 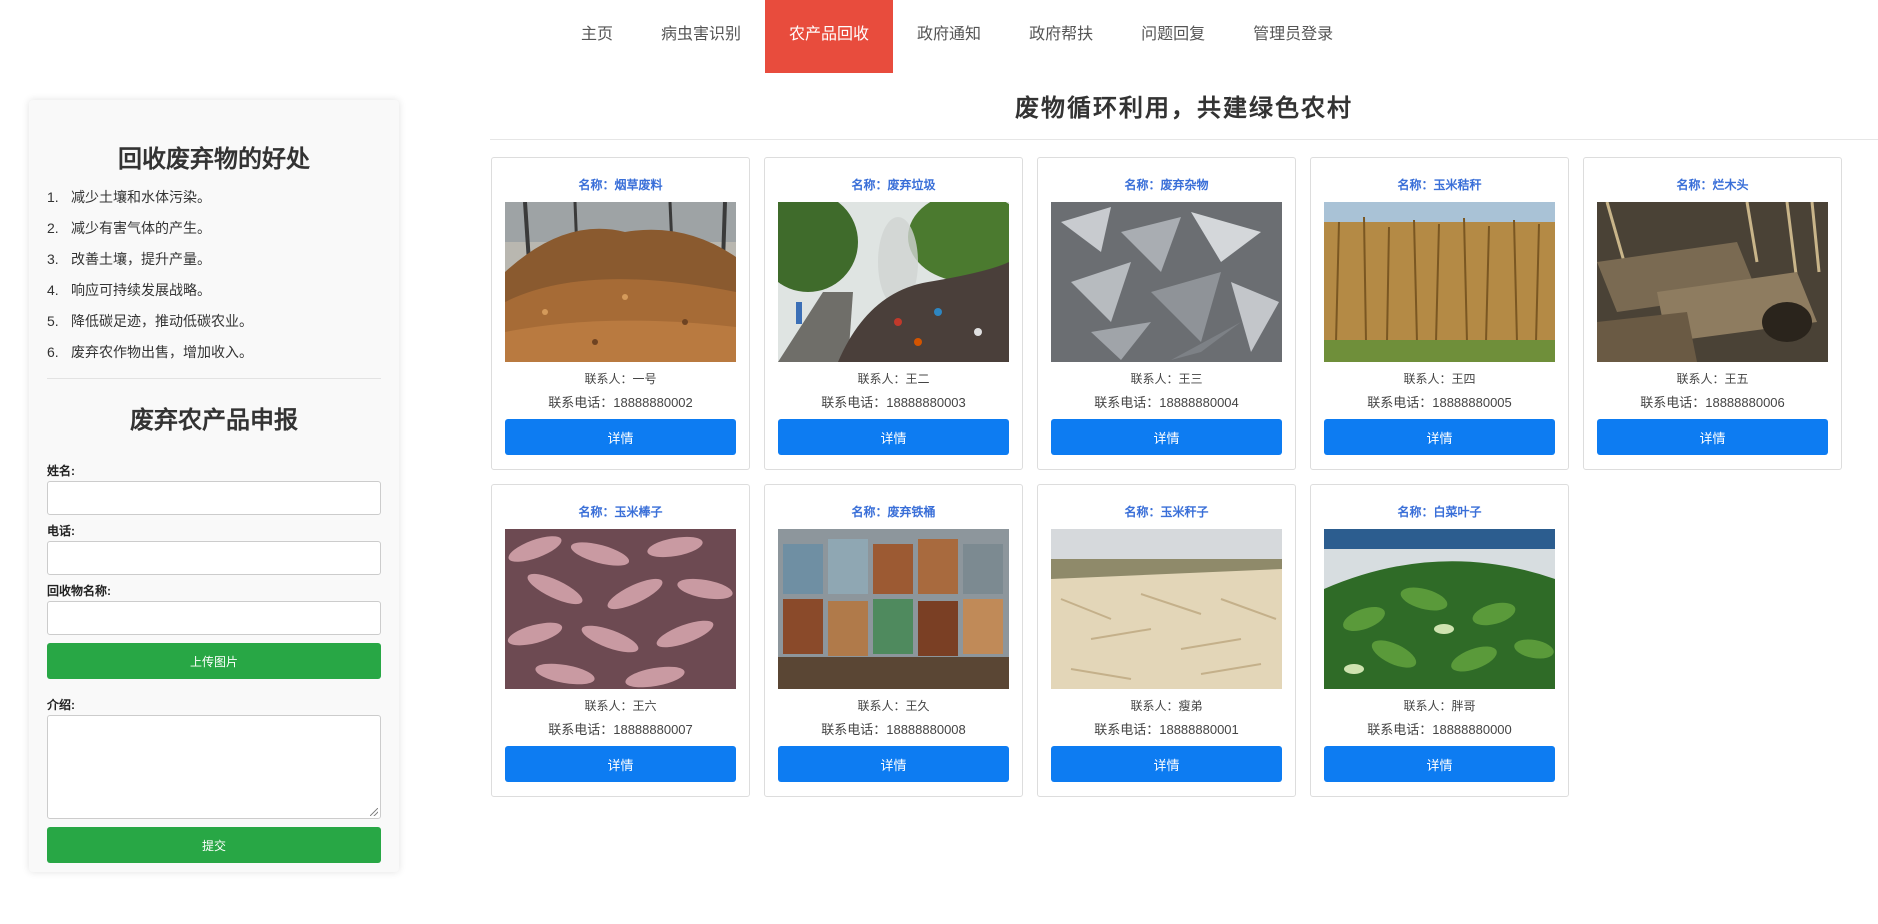 What do you see at coordinates (893, 185) in the screenshot?
I see `product-name: 名称：废弃垃圾` at bounding box center [893, 185].